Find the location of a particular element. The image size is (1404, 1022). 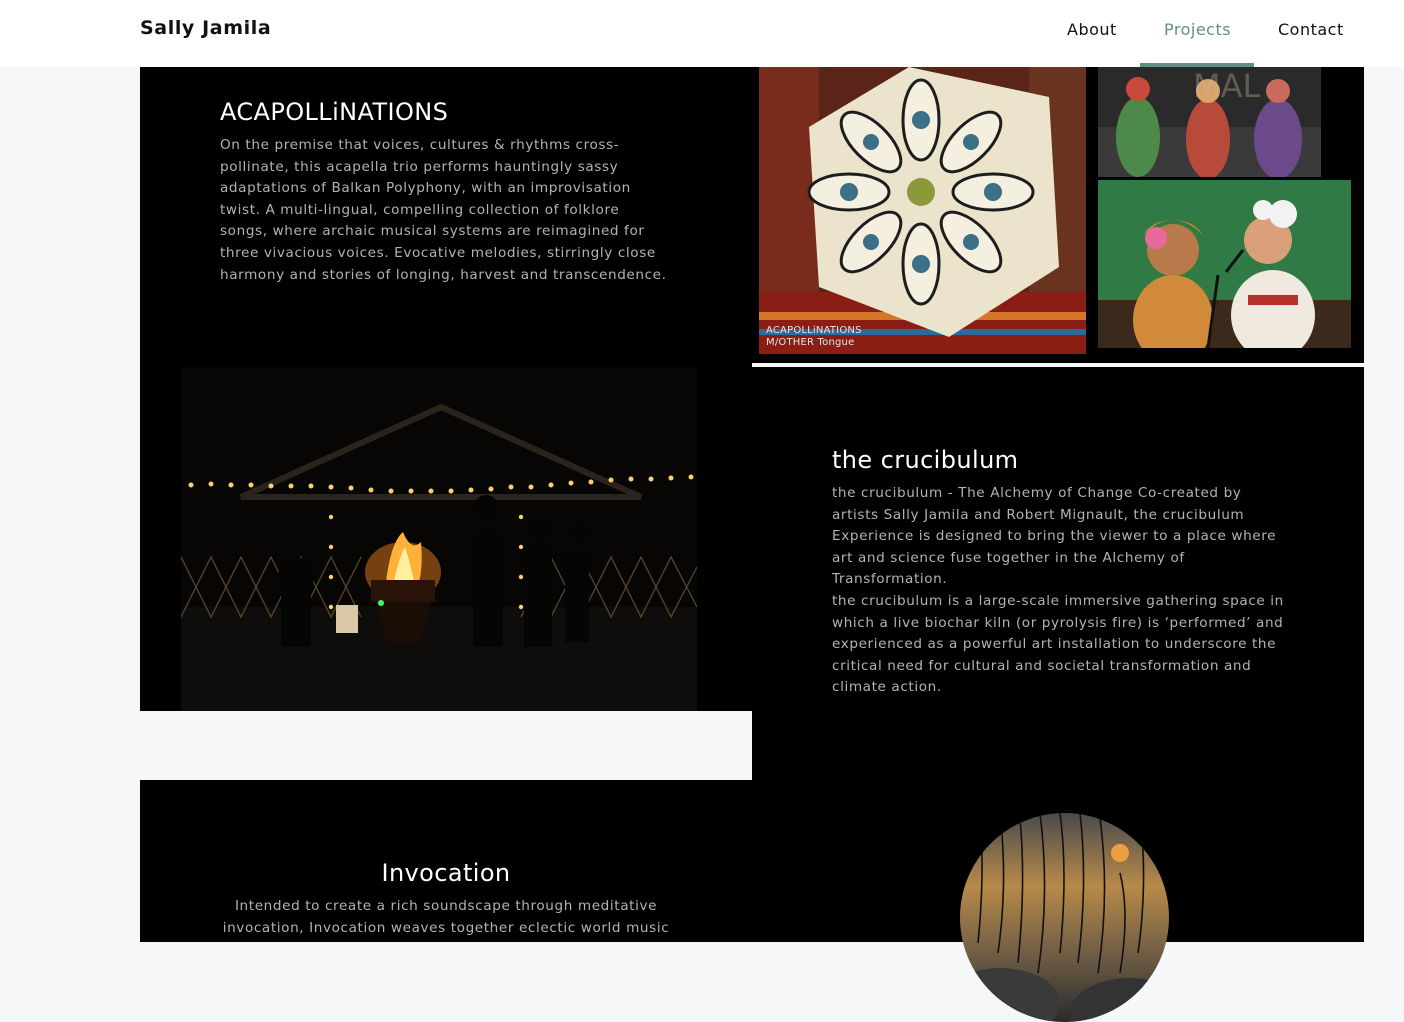

invocation-circular-image is located at coordinates (1064, 917).